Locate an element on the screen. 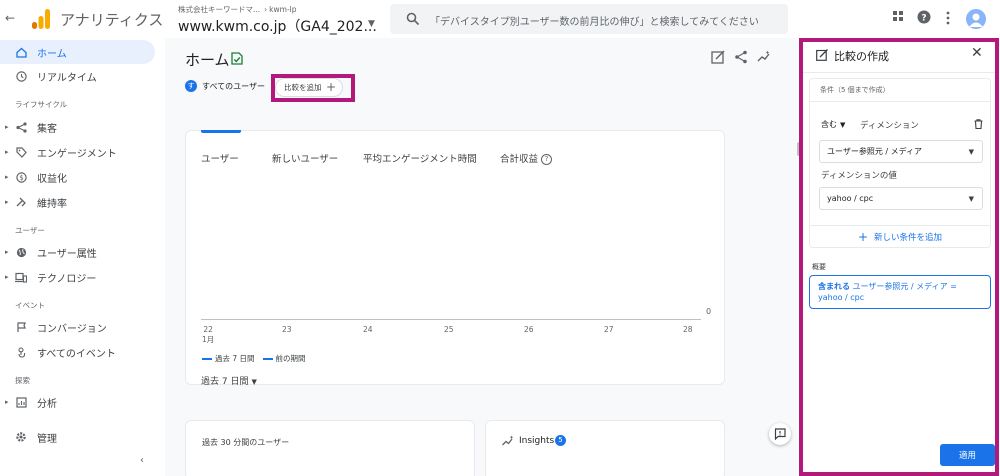 The height and width of the screenshot is (476, 1000). dimension-select: ユーザー参照元 / メディア ▼ is located at coordinates (901, 151).